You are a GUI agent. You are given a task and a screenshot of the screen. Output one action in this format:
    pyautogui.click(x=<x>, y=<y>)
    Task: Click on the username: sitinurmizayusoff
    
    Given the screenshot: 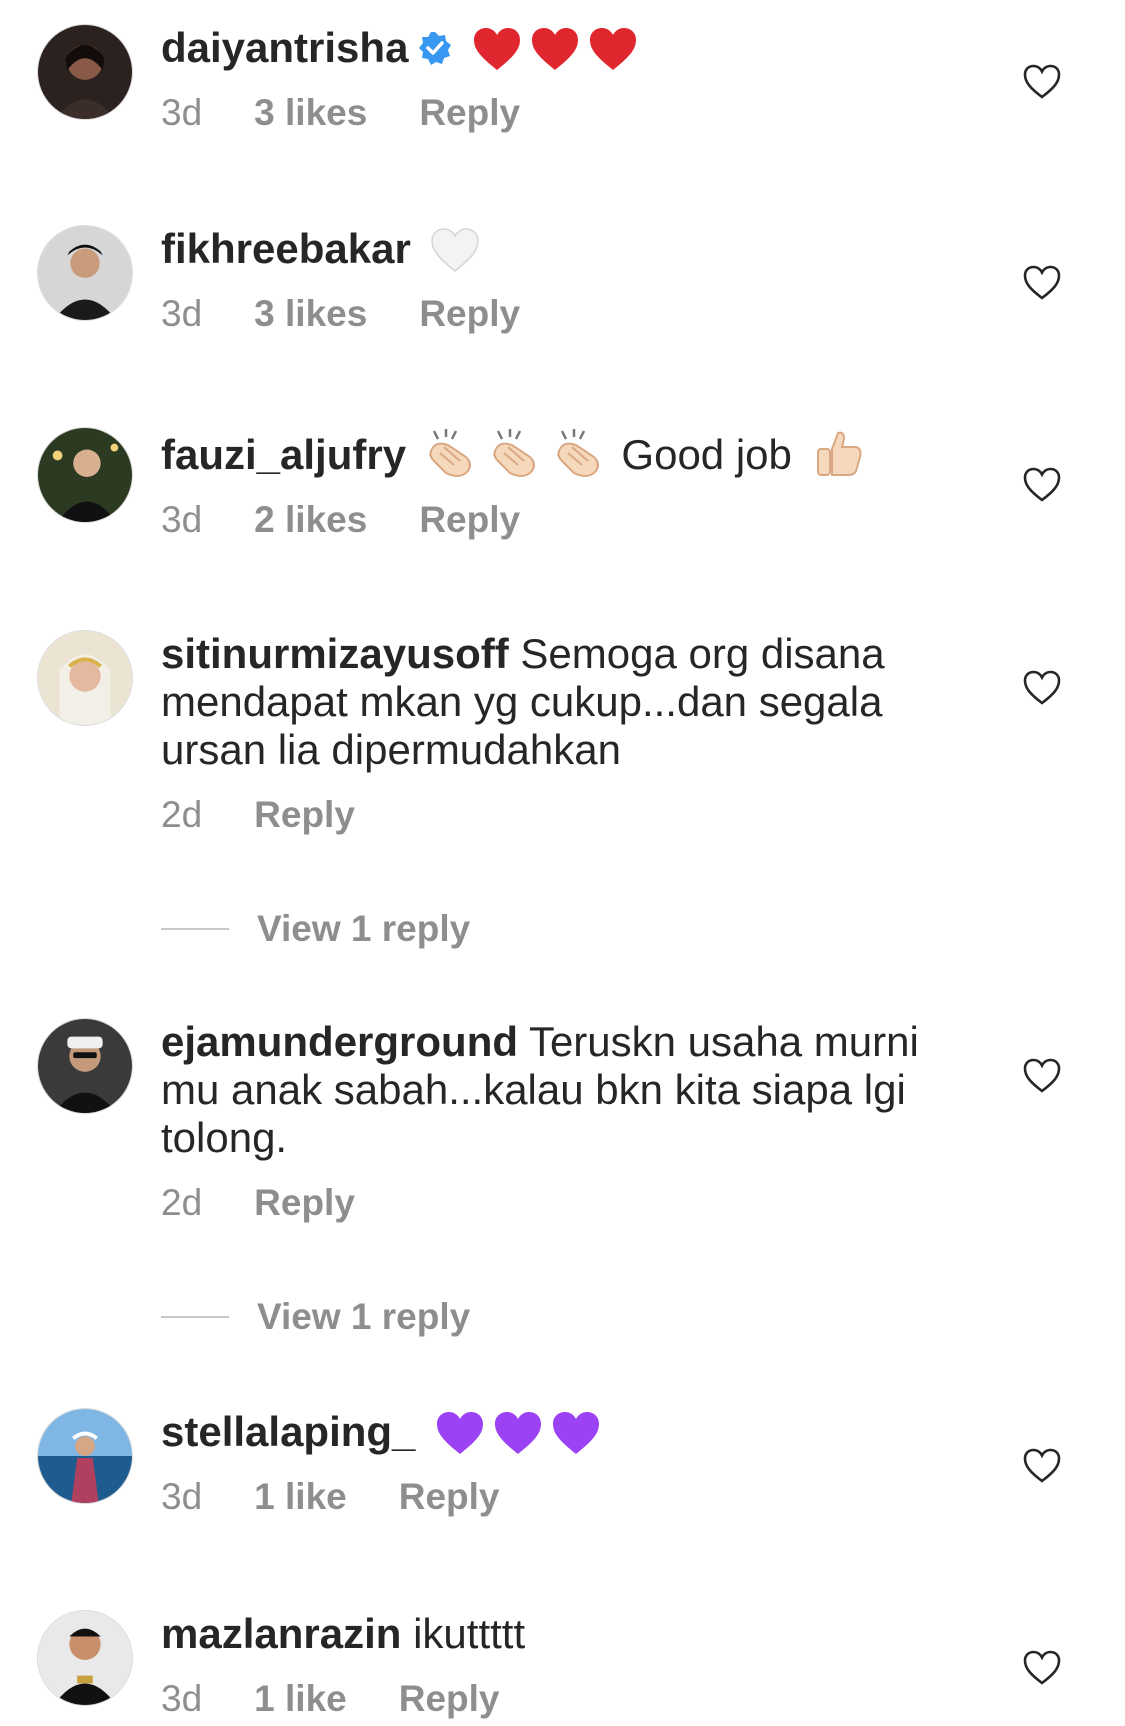 What is the action you would take?
    pyautogui.click(x=335, y=653)
    